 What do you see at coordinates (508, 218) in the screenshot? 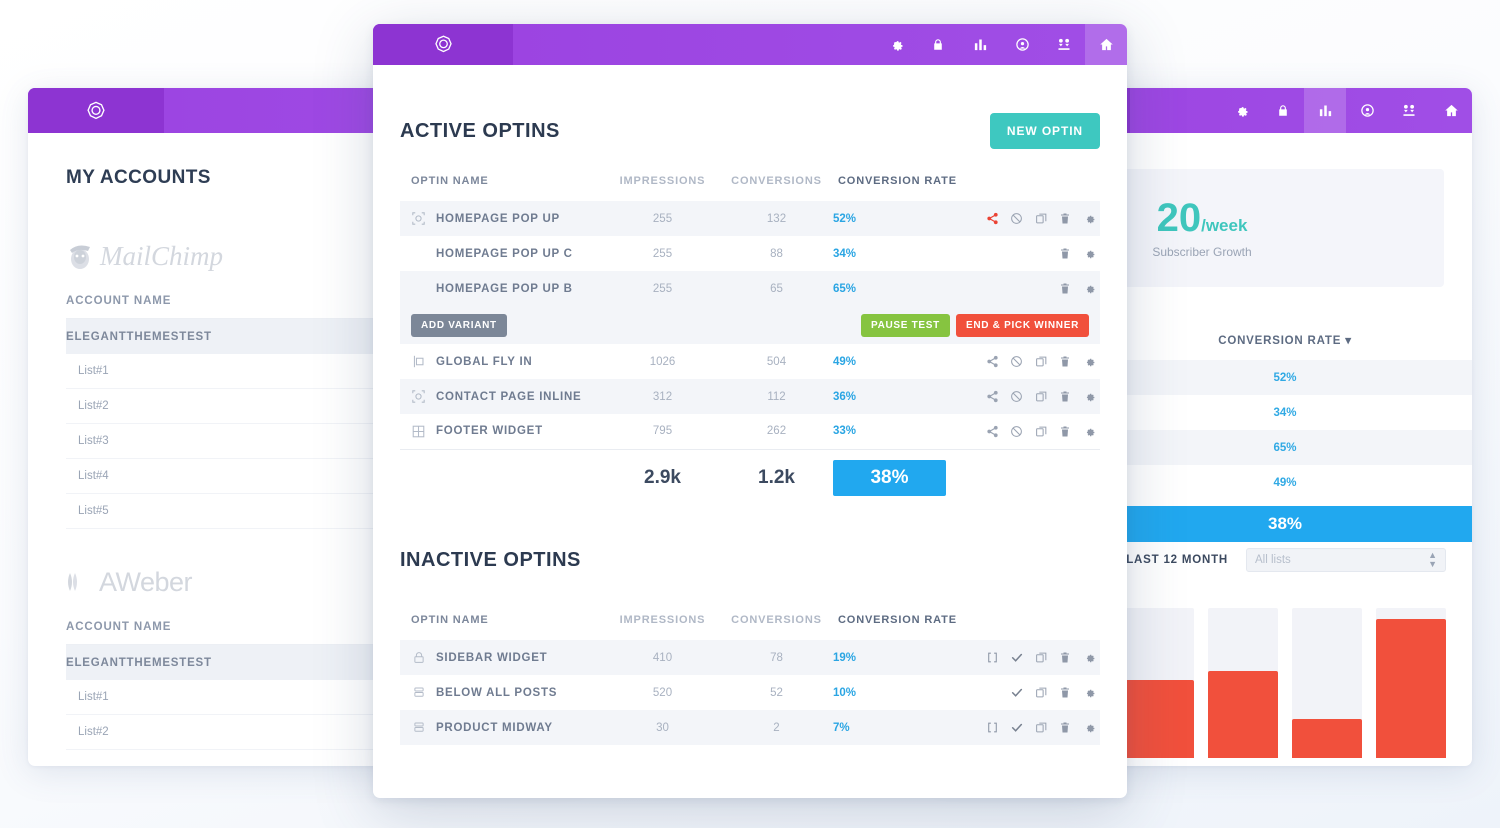
I see `optin-name-cell: HOMEPAGE POP UP` at bounding box center [508, 218].